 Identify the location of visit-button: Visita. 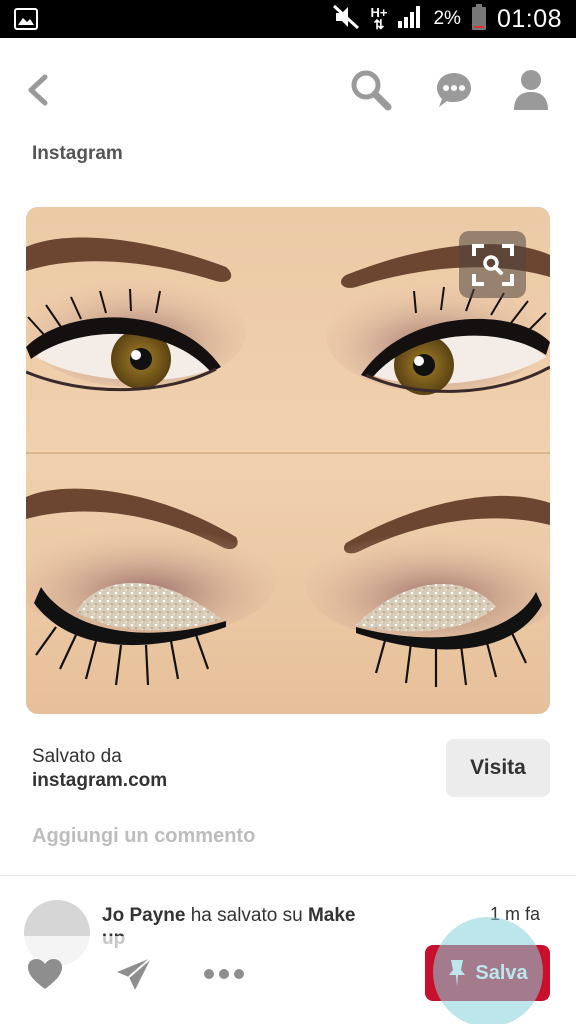
(498, 768).